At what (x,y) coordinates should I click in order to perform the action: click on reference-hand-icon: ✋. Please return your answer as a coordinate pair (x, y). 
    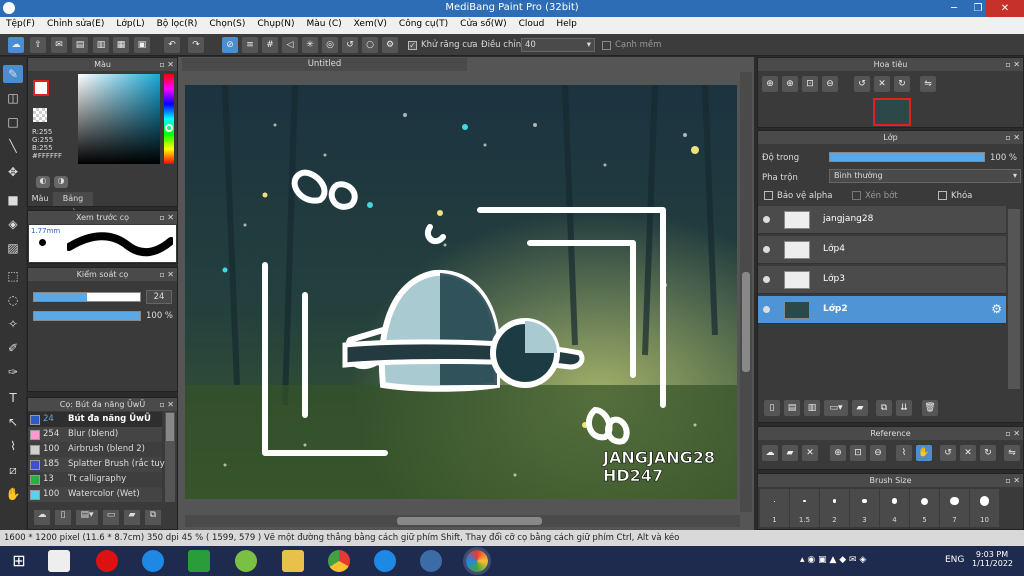
    Looking at the image, I should click on (924, 453).